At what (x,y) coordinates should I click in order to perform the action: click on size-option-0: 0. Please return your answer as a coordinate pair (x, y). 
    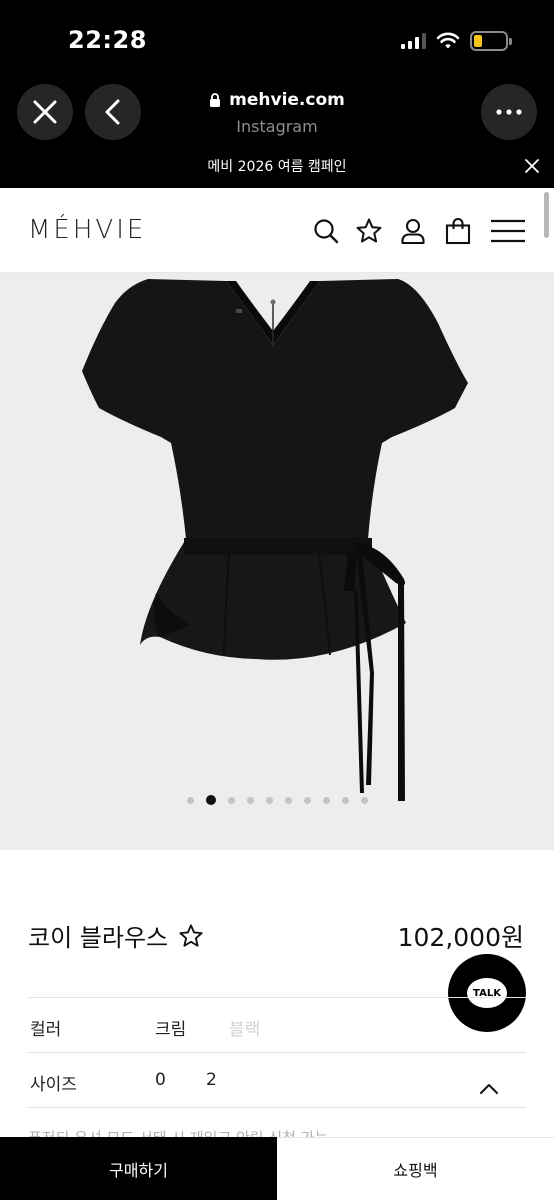
    Looking at the image, I should click on (160, 1080).